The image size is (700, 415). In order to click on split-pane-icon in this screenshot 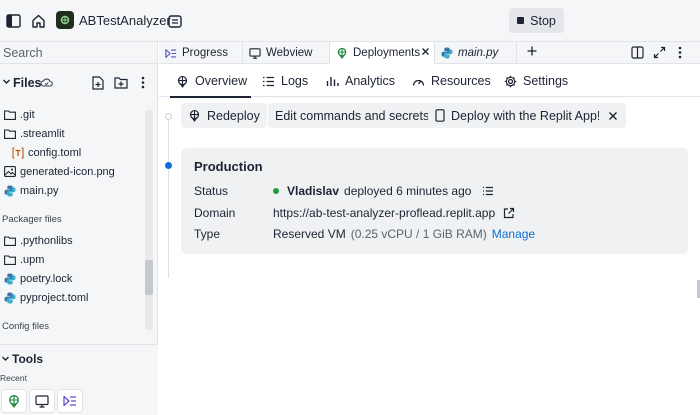, I will do `click(637, 52)`.